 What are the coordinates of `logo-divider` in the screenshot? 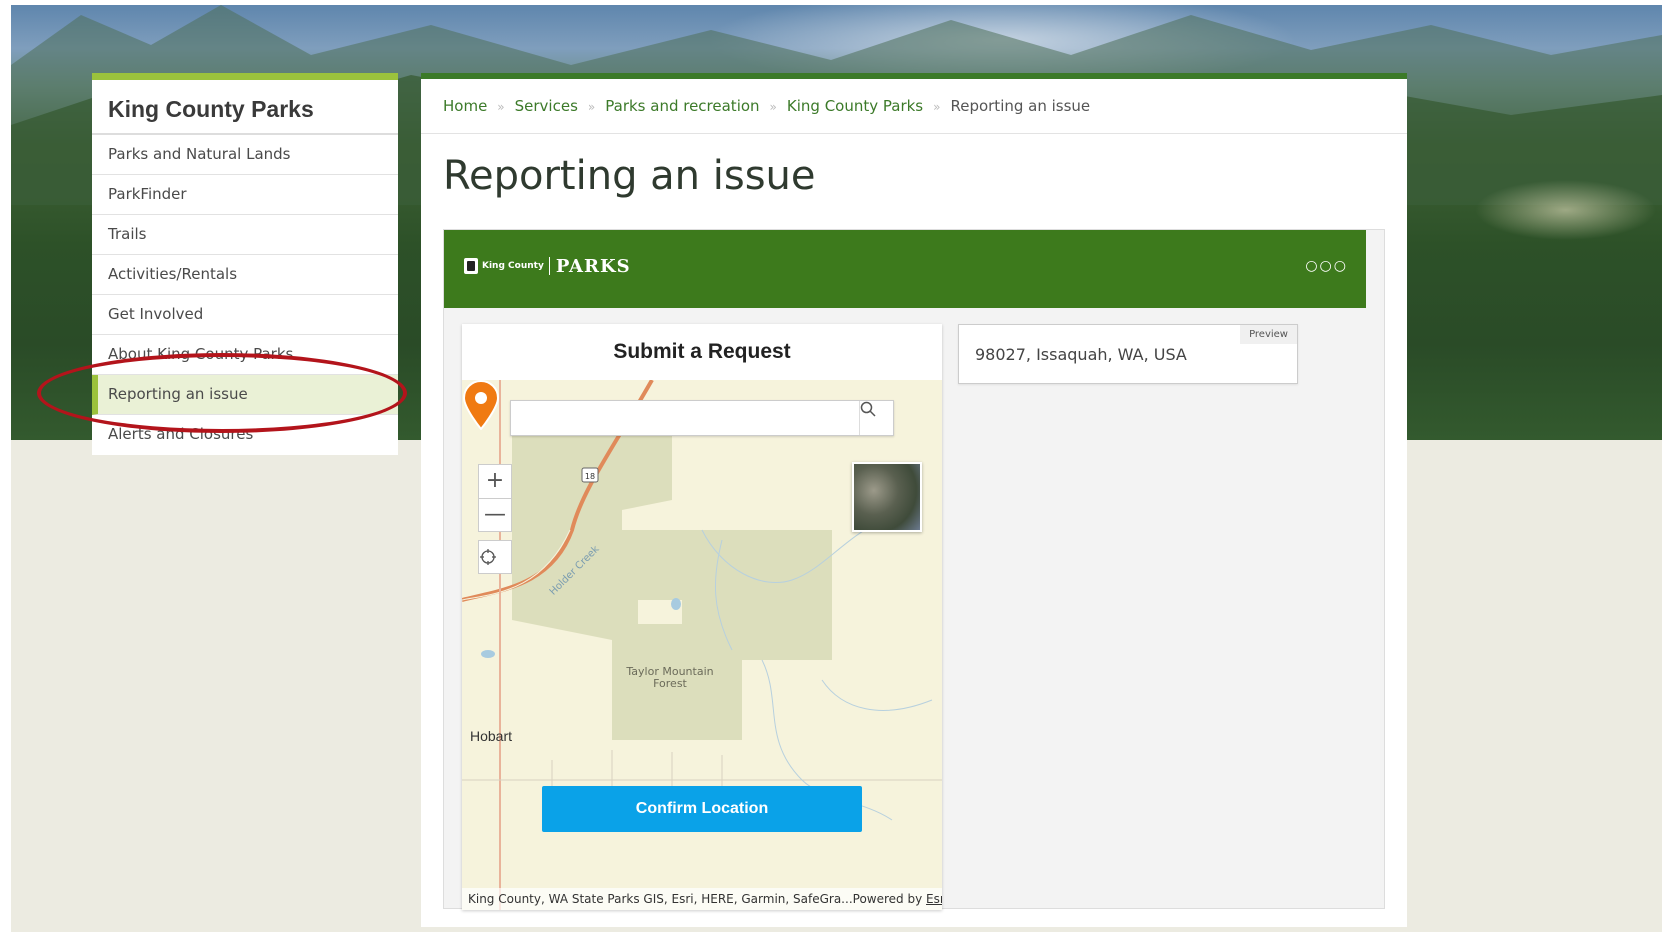 It's located at (549, 266).